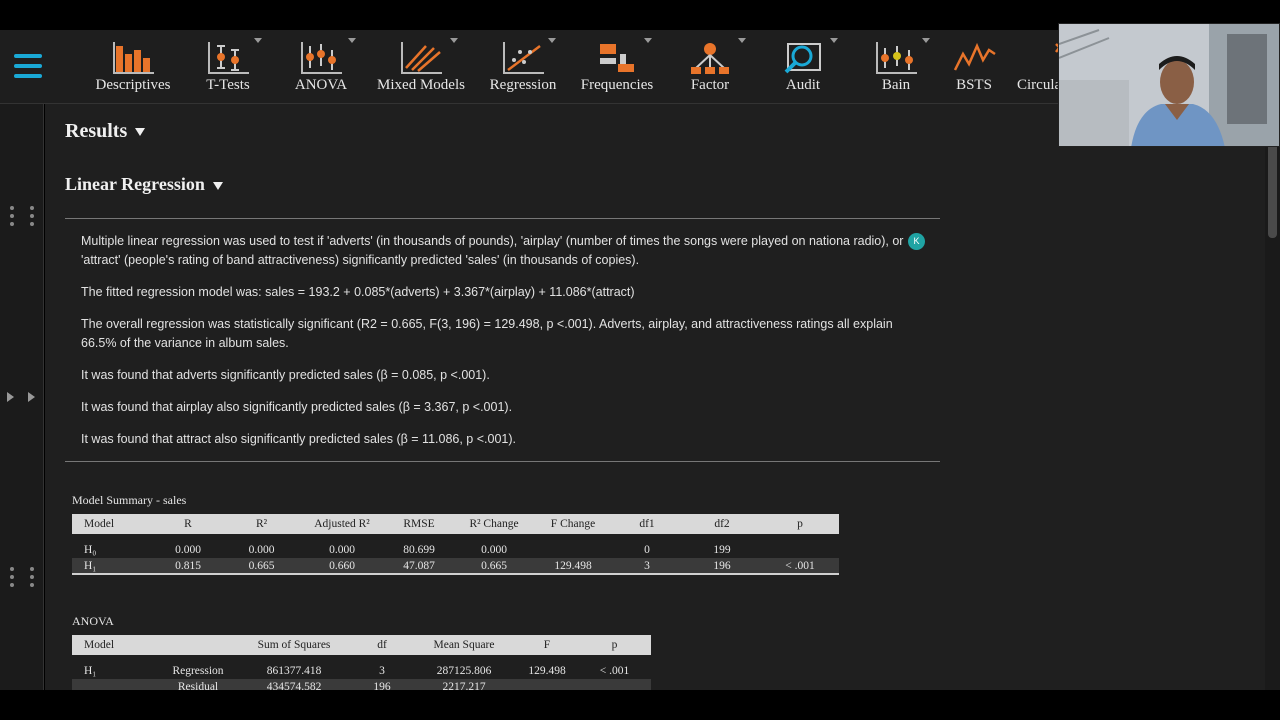 The height and width of the screenshot is (720, 1280). I want to click on column-header: df1, so click(647, 524).